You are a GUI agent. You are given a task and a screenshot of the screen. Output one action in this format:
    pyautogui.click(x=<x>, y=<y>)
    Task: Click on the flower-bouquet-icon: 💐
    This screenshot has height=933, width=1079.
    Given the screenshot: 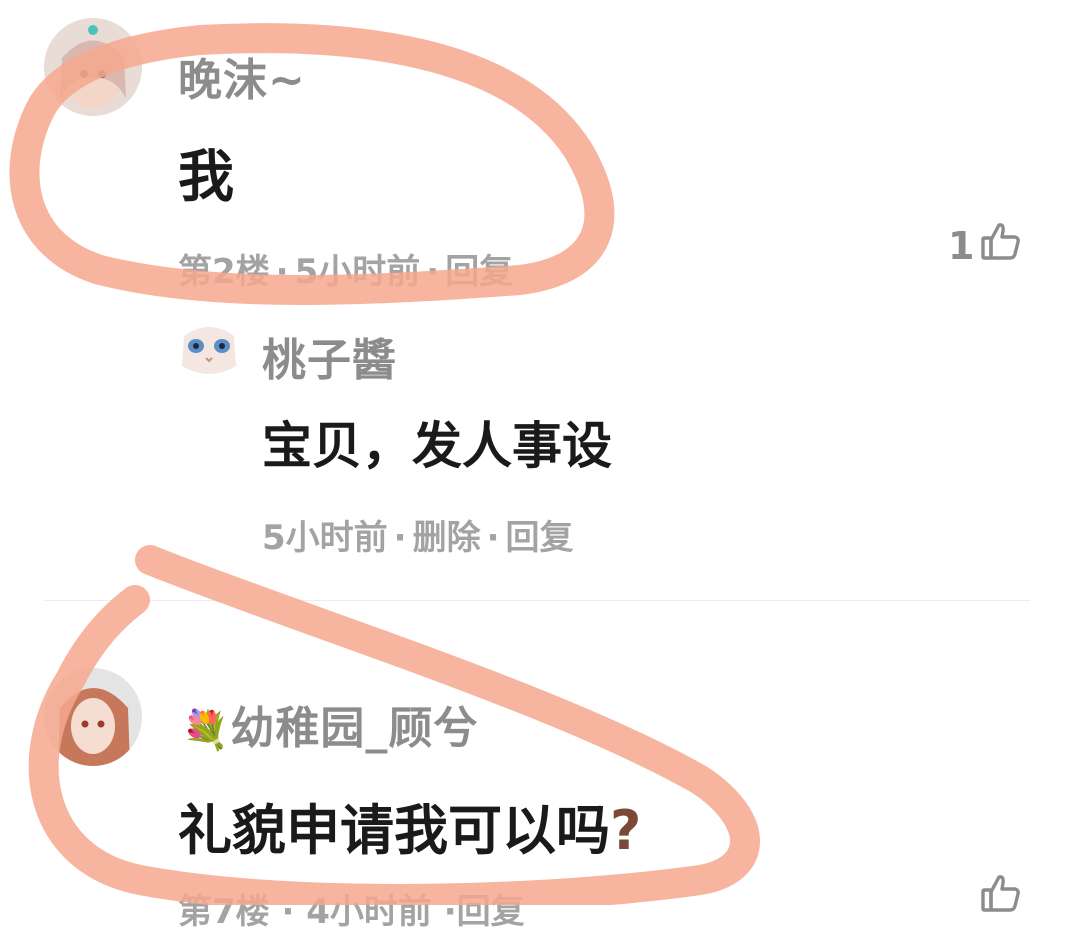 What is the action you would take?
    pyautogui.click(x=206, y=730)
    